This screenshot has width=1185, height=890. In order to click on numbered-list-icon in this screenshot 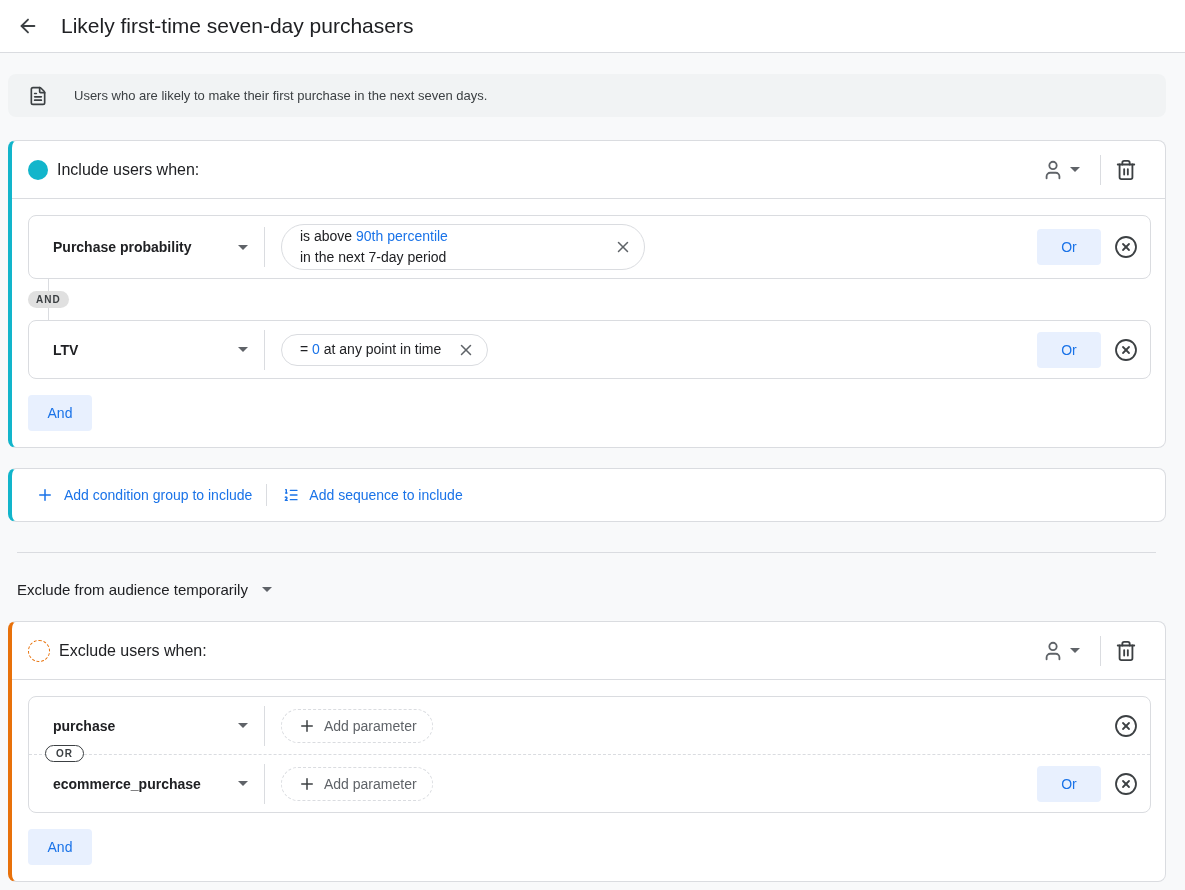, I will do `click(291, 495)`.